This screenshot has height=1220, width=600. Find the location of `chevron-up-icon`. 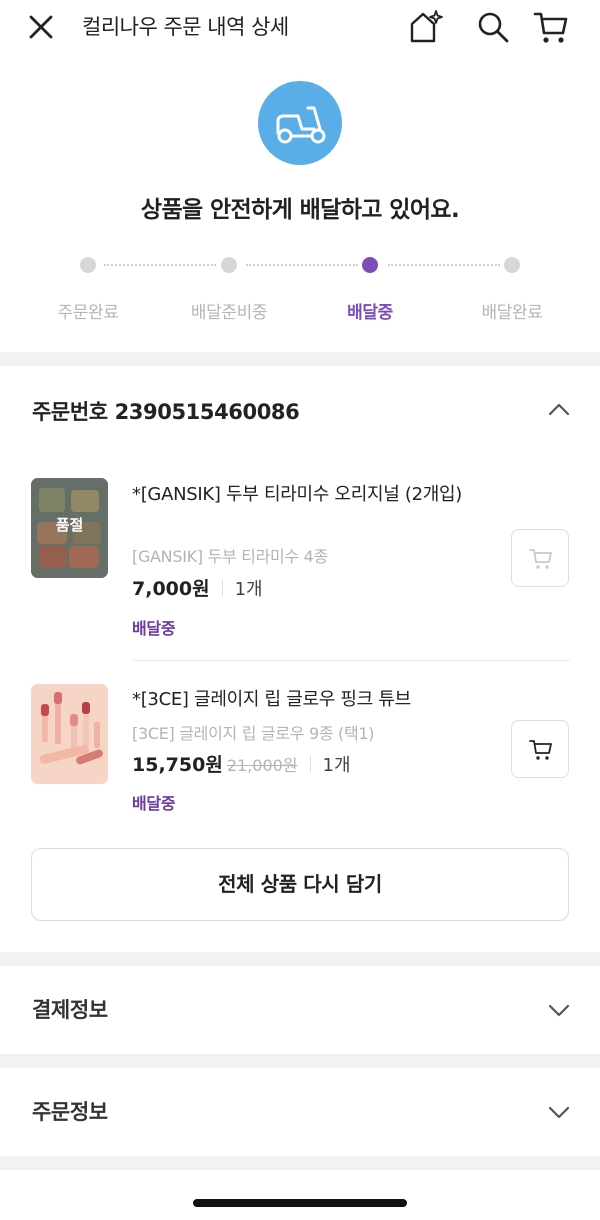

chevron-up-icon is located at coordinates (559, 409).